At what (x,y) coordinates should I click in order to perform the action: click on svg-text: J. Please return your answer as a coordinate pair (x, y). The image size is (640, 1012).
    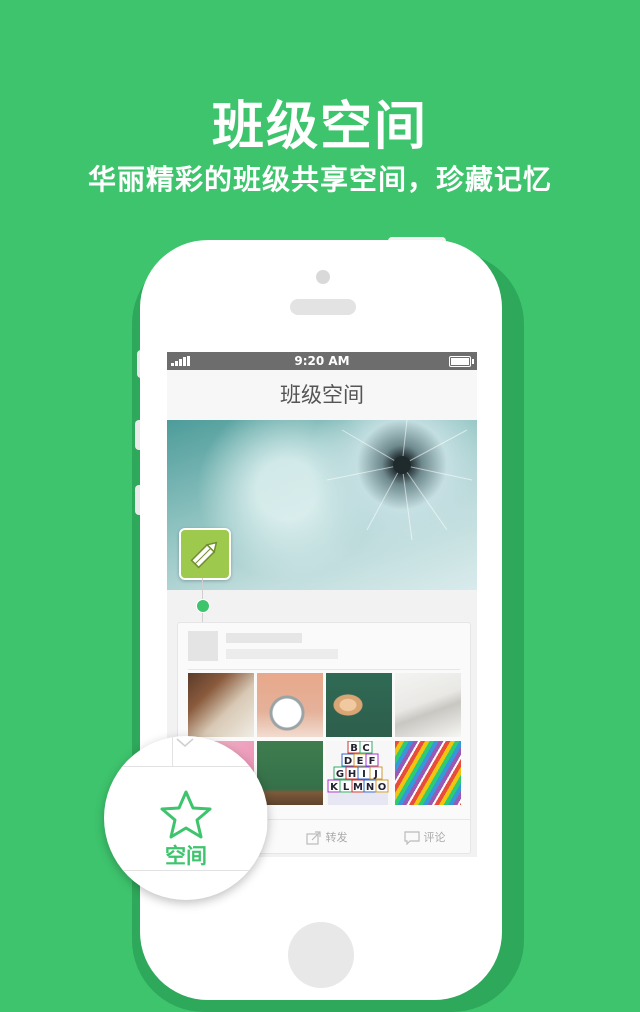
    Looking at the image, I should click on (375, 774).